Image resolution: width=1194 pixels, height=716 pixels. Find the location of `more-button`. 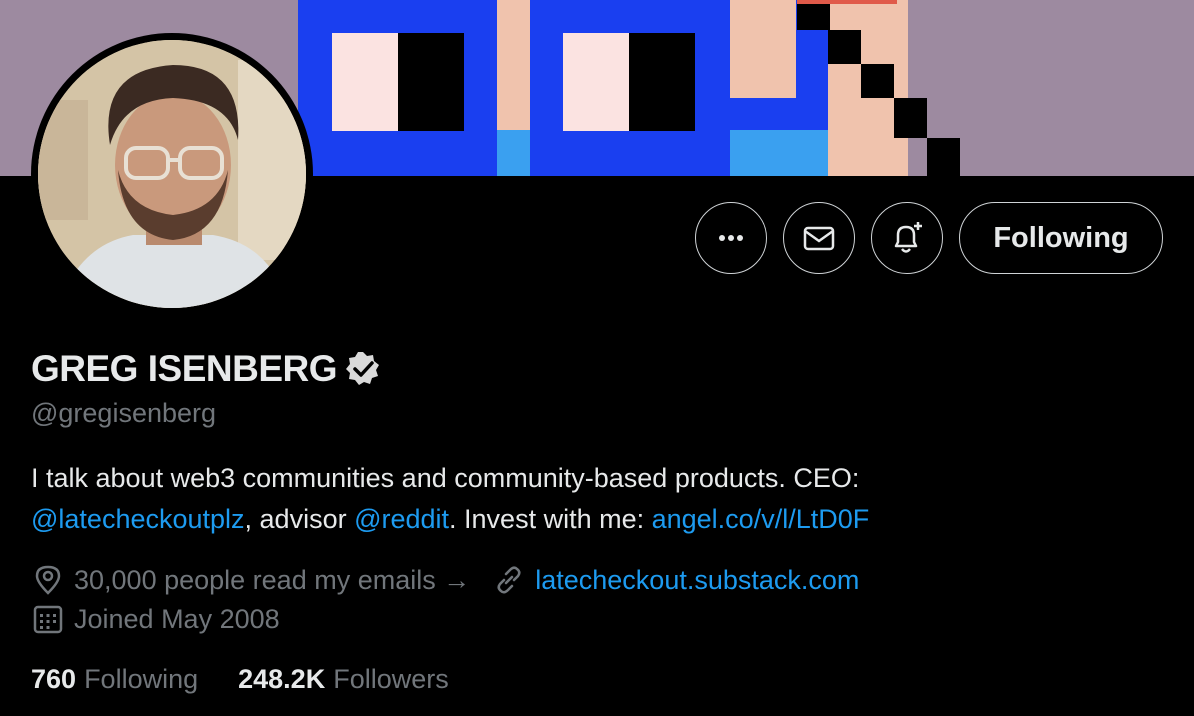

more-button is located at coordinates (731, 238).